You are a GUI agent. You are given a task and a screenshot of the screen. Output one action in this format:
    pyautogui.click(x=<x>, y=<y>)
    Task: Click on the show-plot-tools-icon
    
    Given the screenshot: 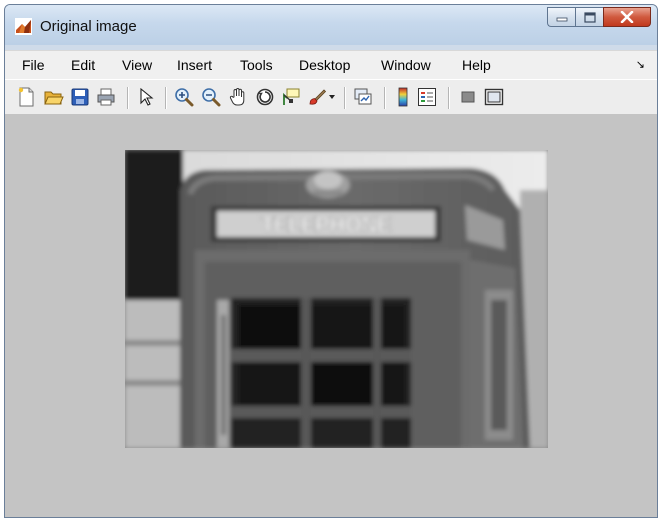 What is the action you would take?
    pyautogui.click(x=494, y=97)
    